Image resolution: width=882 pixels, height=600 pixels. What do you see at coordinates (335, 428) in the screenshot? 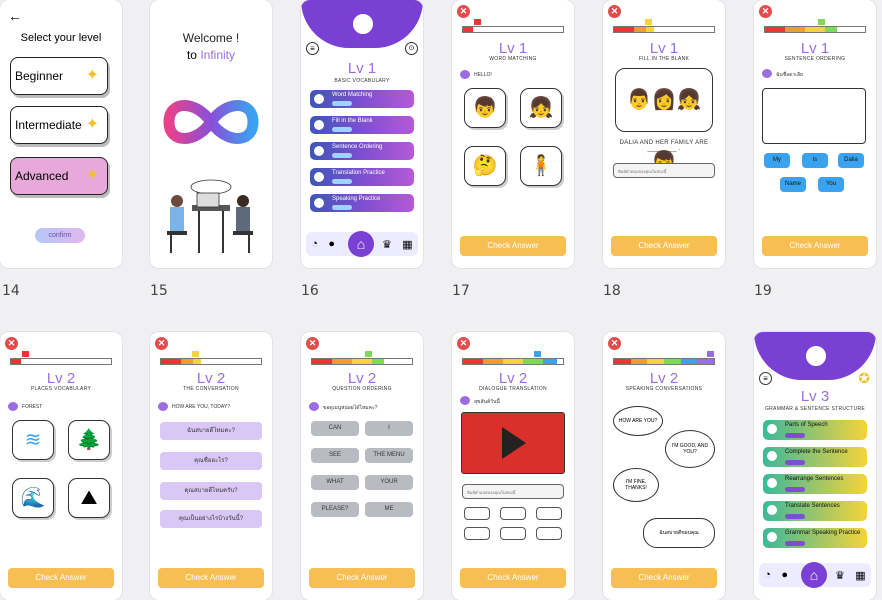
I see `word-chip: CAN` at bounding box center [335, 428].